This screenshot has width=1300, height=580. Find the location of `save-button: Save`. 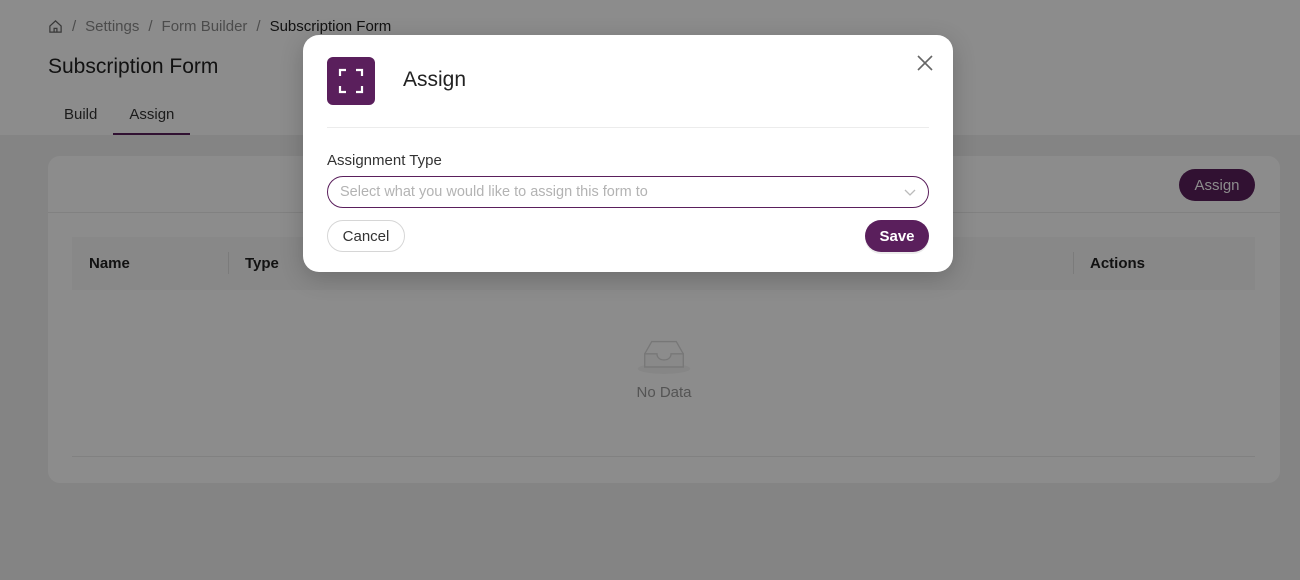

save-button: Save is located at coordinates (897, 236).